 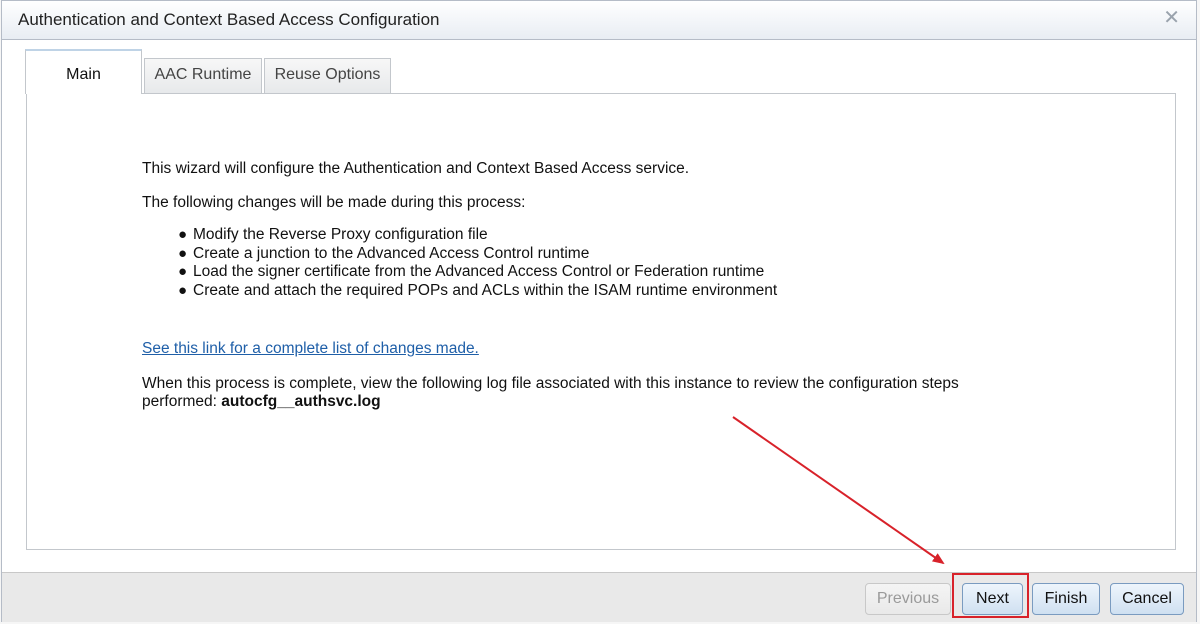 What do you see at coordinates (301, 401) in the screenshot?
I see `log-file-name: autocfg__authsvc.log` at bounding box center [301, 401].